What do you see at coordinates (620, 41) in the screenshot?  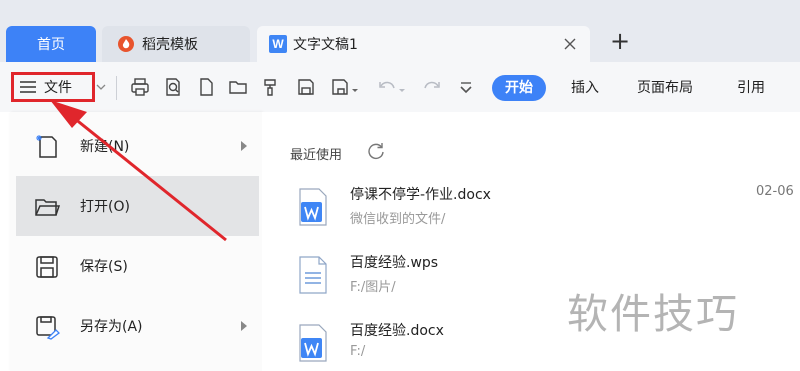 I see `new-tab-plus-icon: +` at bounding box center [620, 41].